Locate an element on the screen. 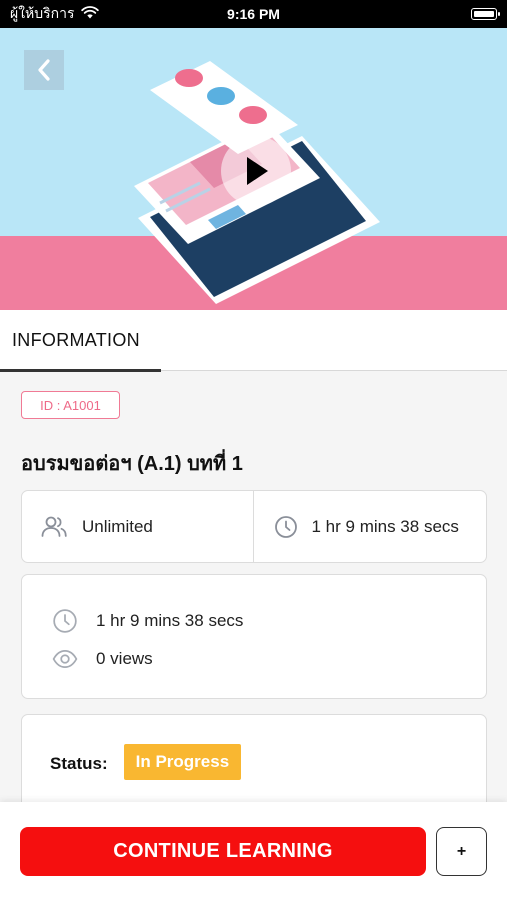 The image size is (507, 900). status-left: ผู้ให้บริการ is located at coordinates (54, 14).